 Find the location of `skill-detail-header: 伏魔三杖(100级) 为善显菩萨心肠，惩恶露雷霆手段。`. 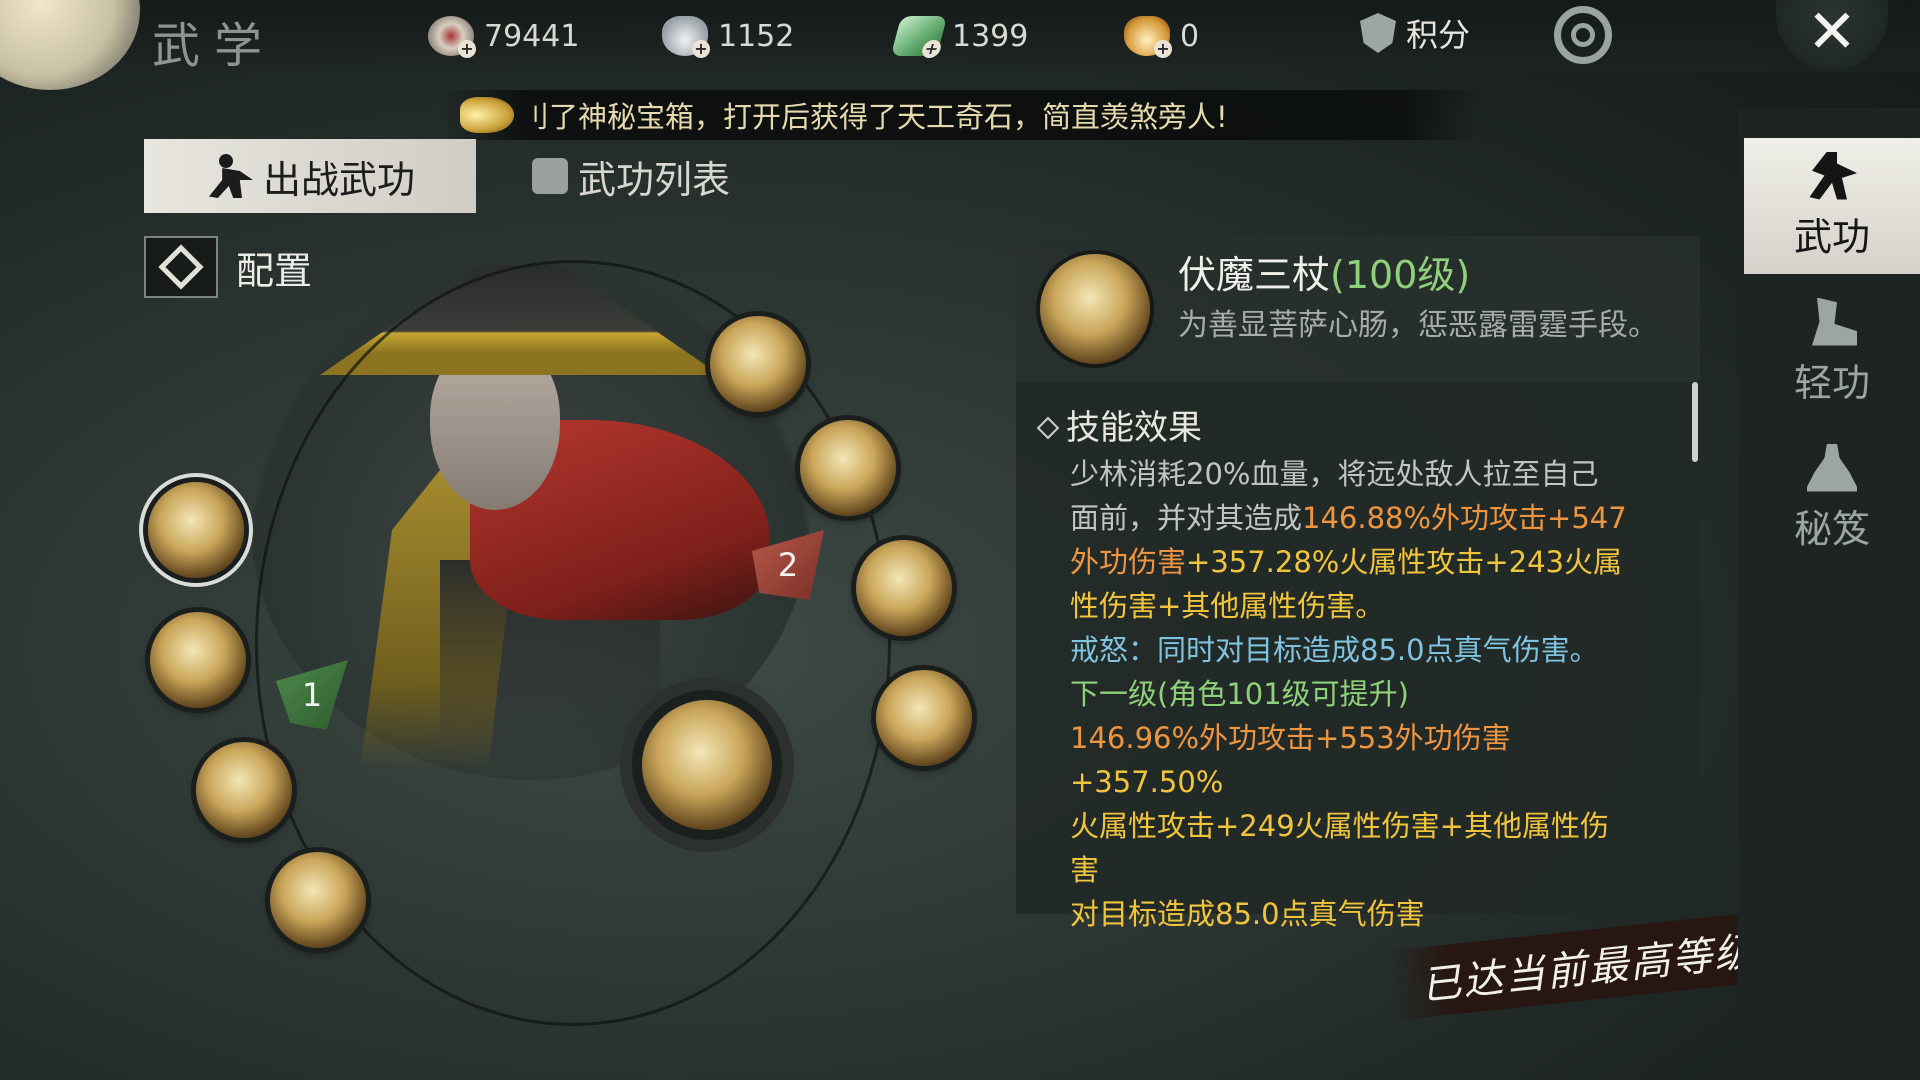

skill-detail-header: 伏魔三杖(100级) 为善显菩萨心肠，惩恶露雷霆手段。 is located at coordinates (1358, 309).